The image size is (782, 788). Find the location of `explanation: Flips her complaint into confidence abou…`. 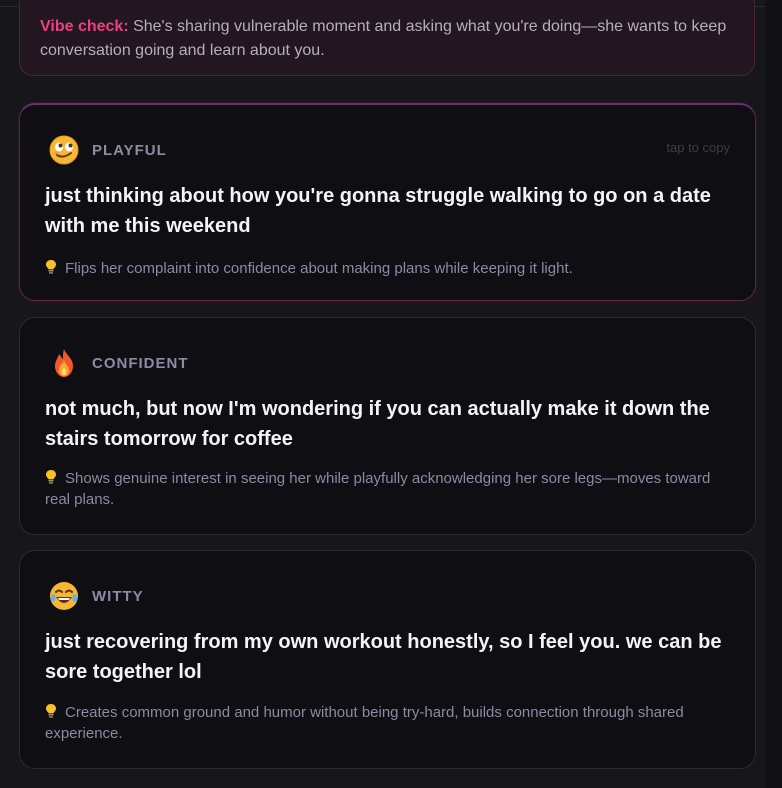

explanation: Flips her complaint into confidence abou… is located at coordinates (385, 268).